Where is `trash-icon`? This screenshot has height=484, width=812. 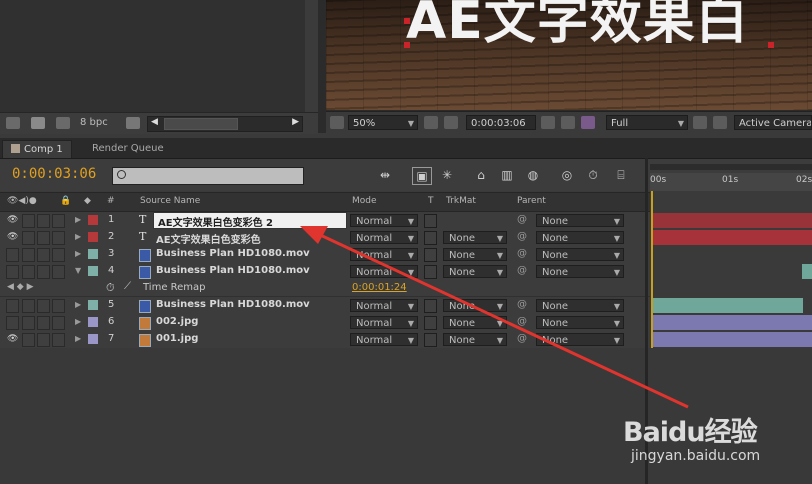 trash-icon is located at coordinates (133, 123).